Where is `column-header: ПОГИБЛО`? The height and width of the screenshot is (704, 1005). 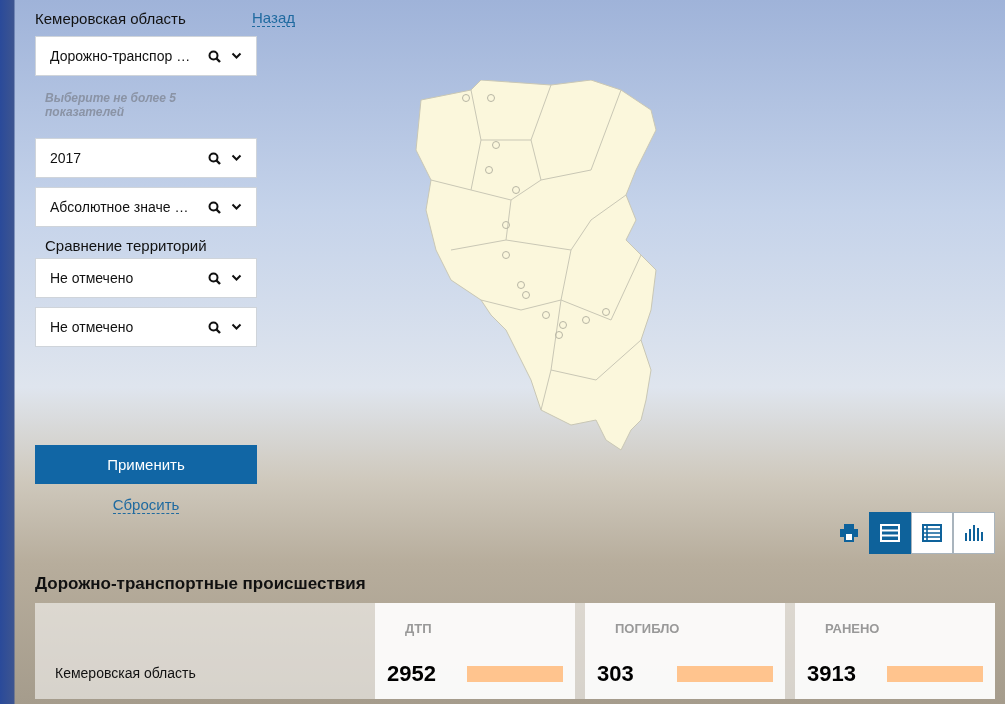
column-header: ПОГИБЛО is located at coordinates (647, 629).